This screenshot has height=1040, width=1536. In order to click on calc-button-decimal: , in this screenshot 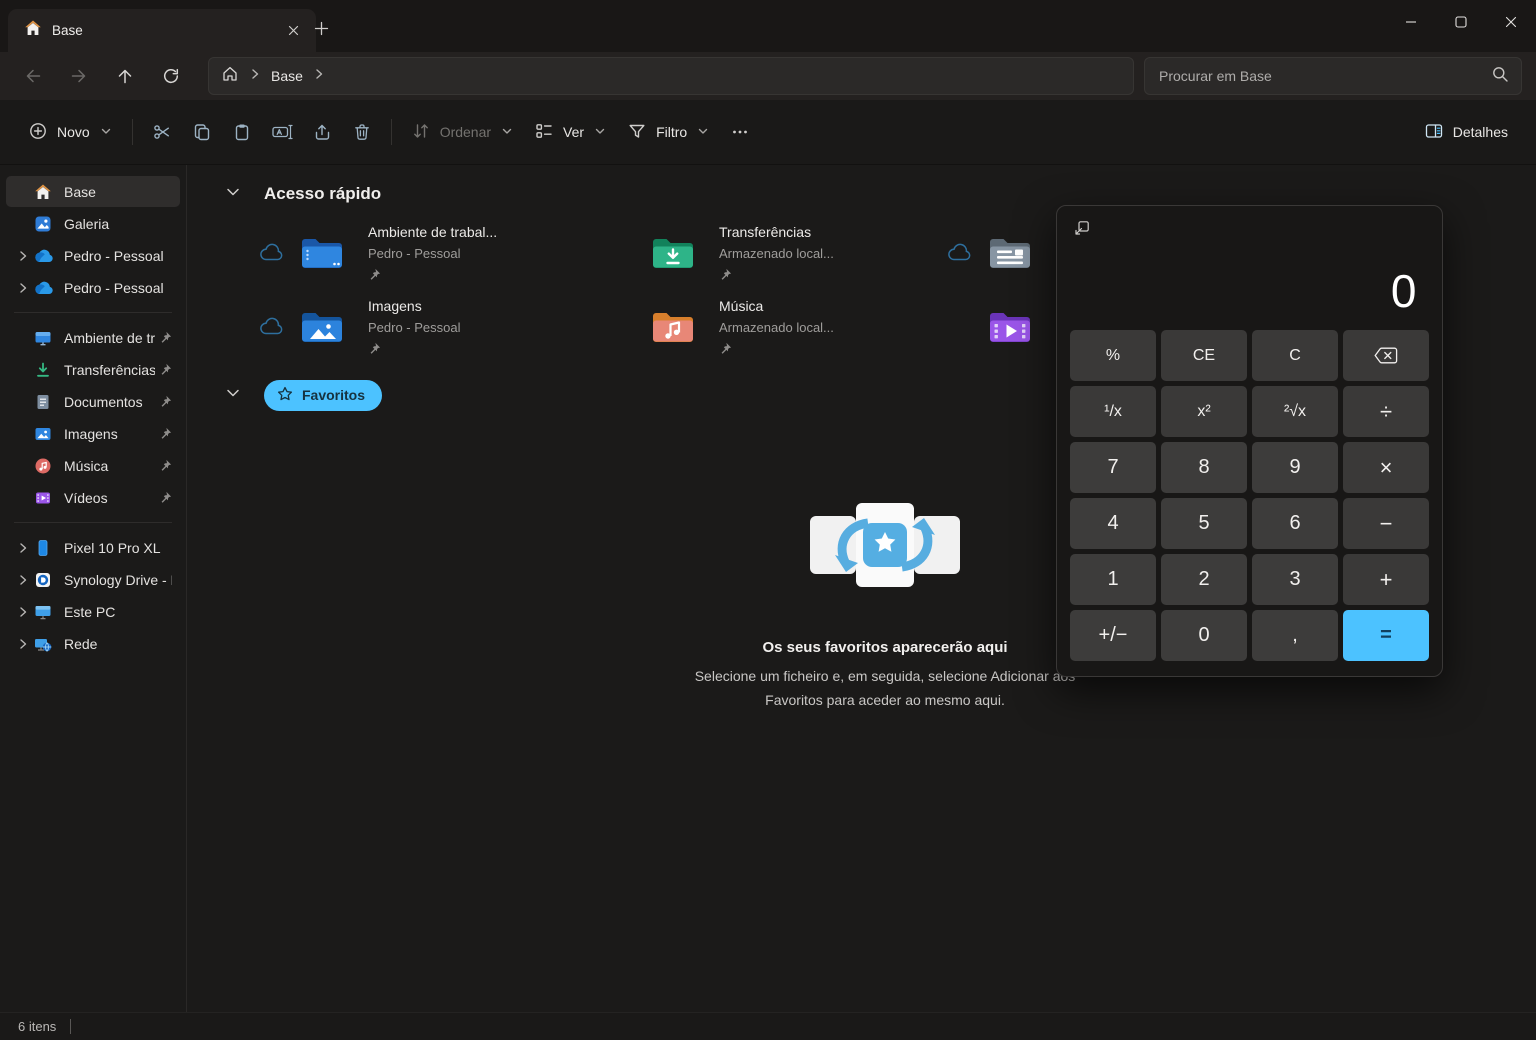, I will do `click(1295, 635)`.